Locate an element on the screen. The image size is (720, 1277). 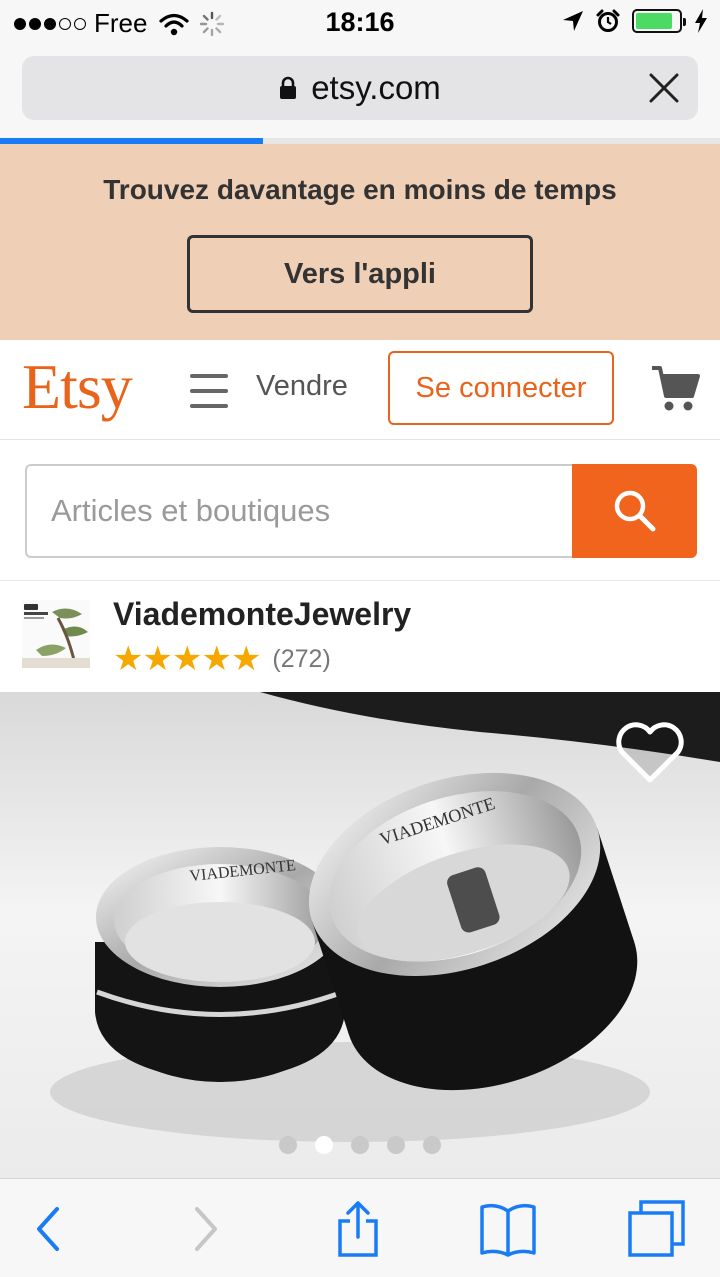
back-icon is located at coordinates (48, 1229).